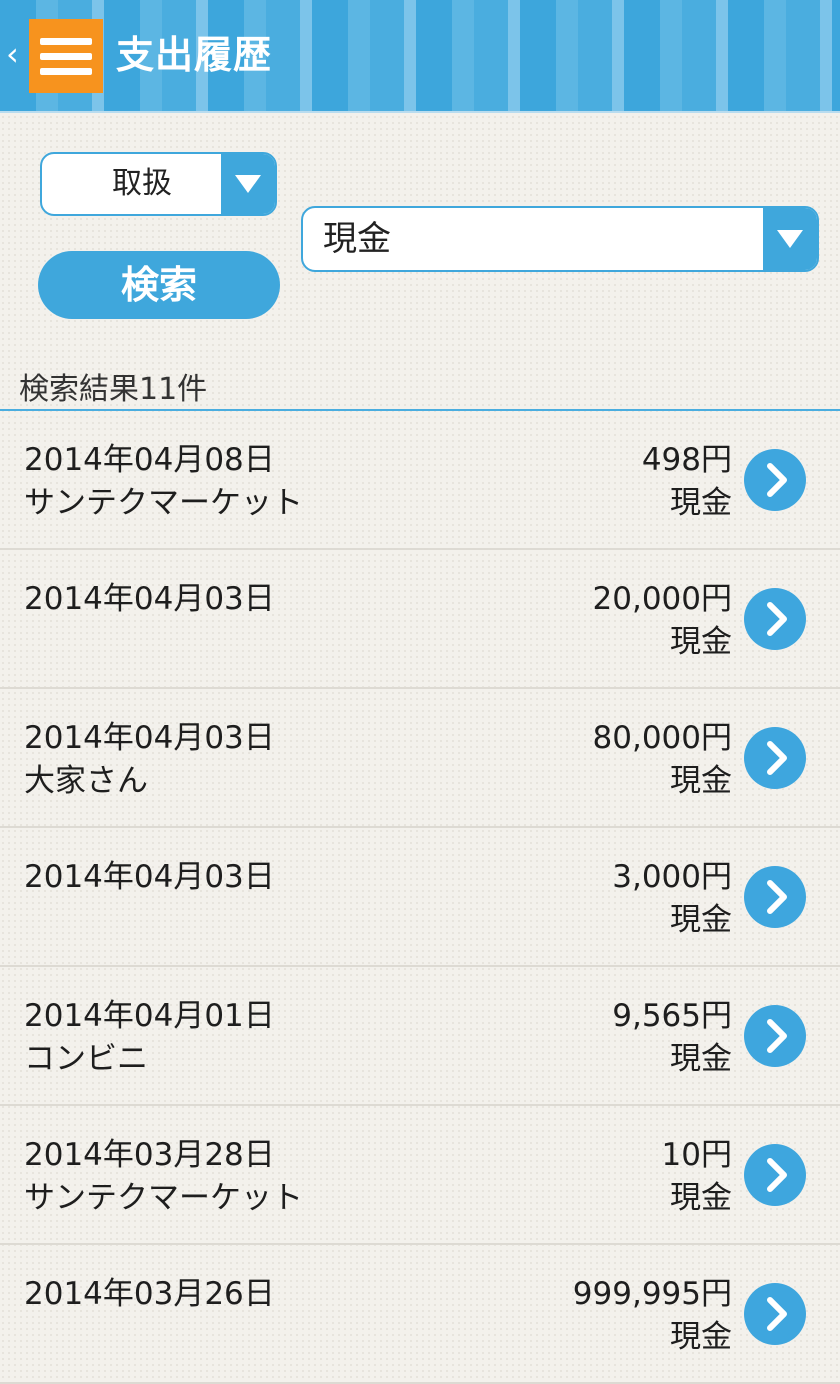  What do you see at coordinates (194, 55) in the screenshot?
I see `page-title: 支出履歴` at bounding box center [194, 55].